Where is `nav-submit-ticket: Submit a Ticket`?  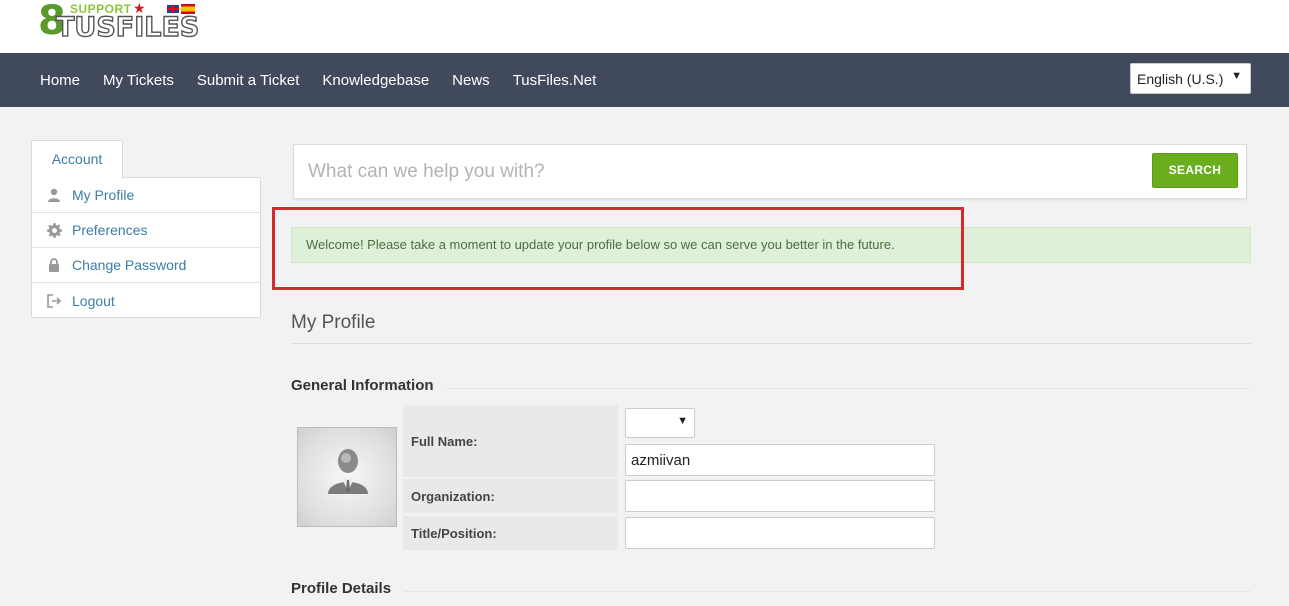 nav-submit-ticket: Submit a Ticket is located at coordinates (248, 80).